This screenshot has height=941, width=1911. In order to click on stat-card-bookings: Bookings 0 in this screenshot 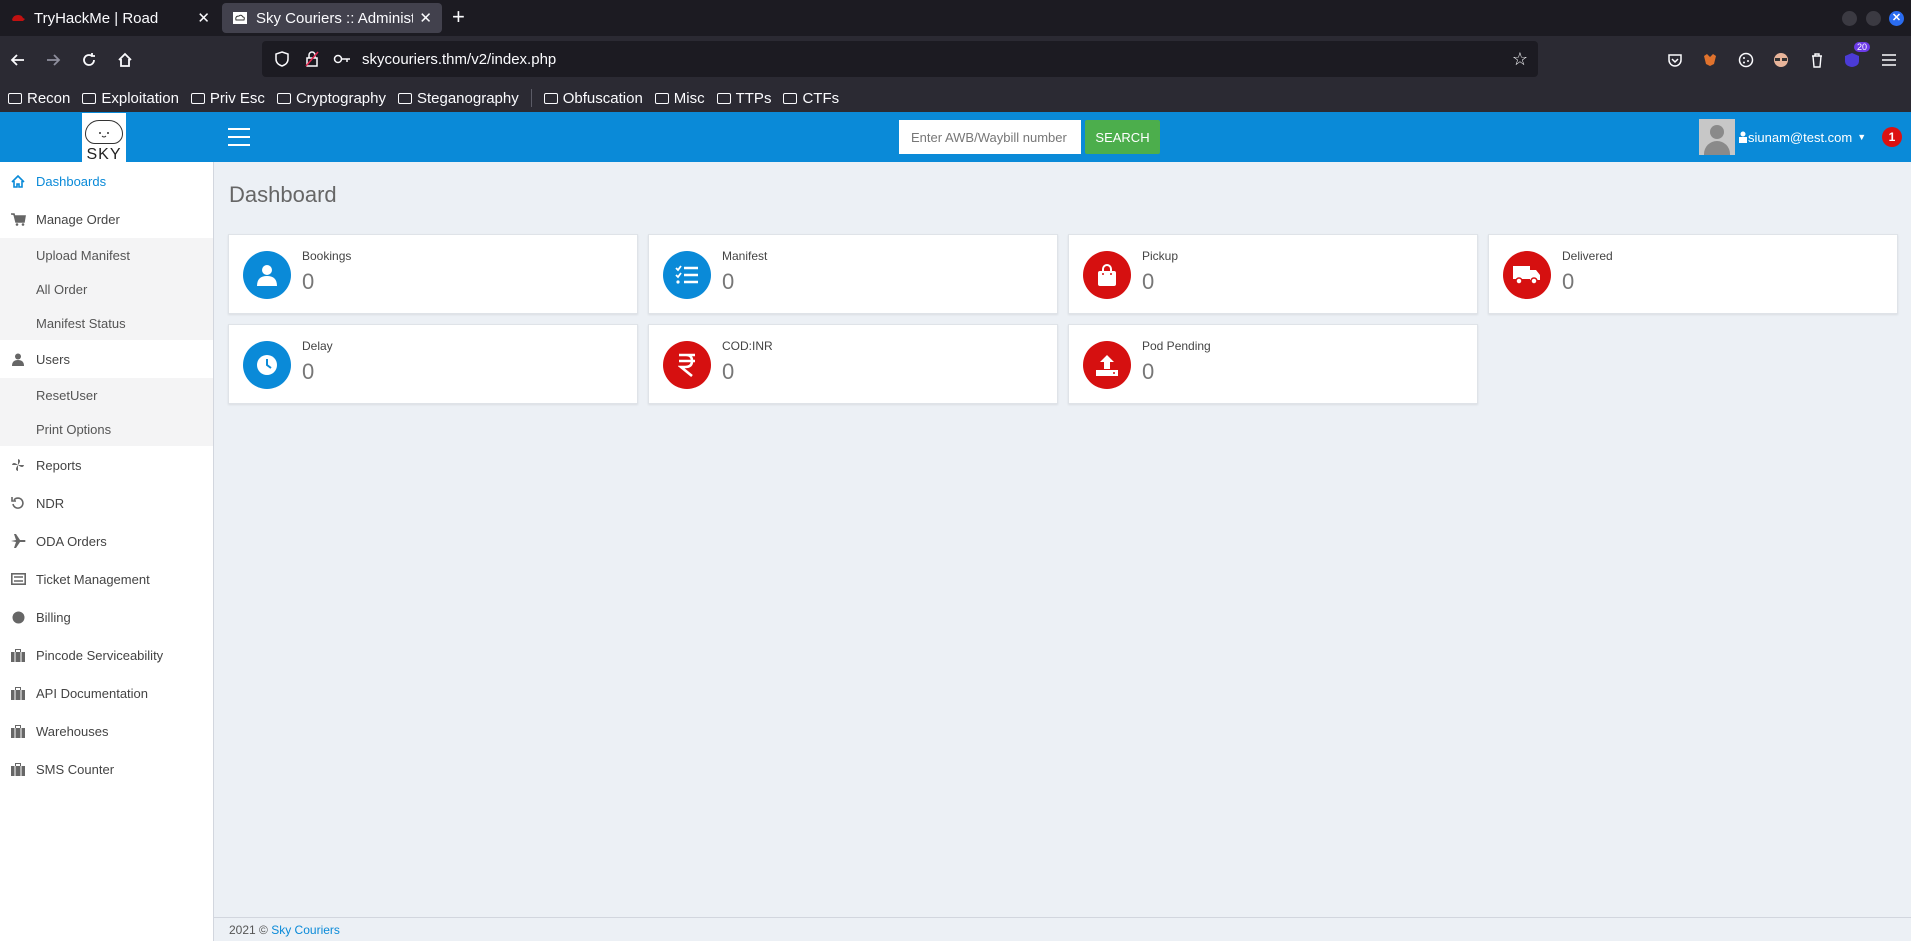, I will do `click(433, 274)`.